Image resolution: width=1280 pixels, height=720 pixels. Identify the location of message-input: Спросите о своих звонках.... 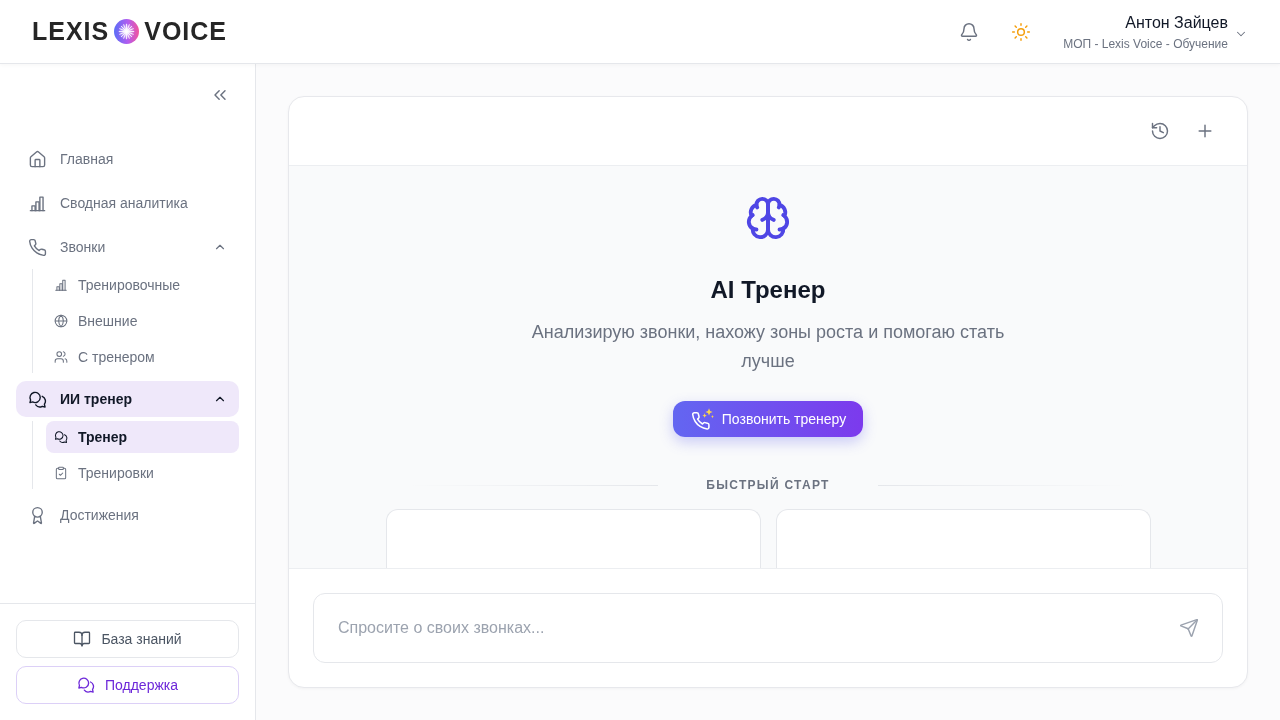
(768, 628).